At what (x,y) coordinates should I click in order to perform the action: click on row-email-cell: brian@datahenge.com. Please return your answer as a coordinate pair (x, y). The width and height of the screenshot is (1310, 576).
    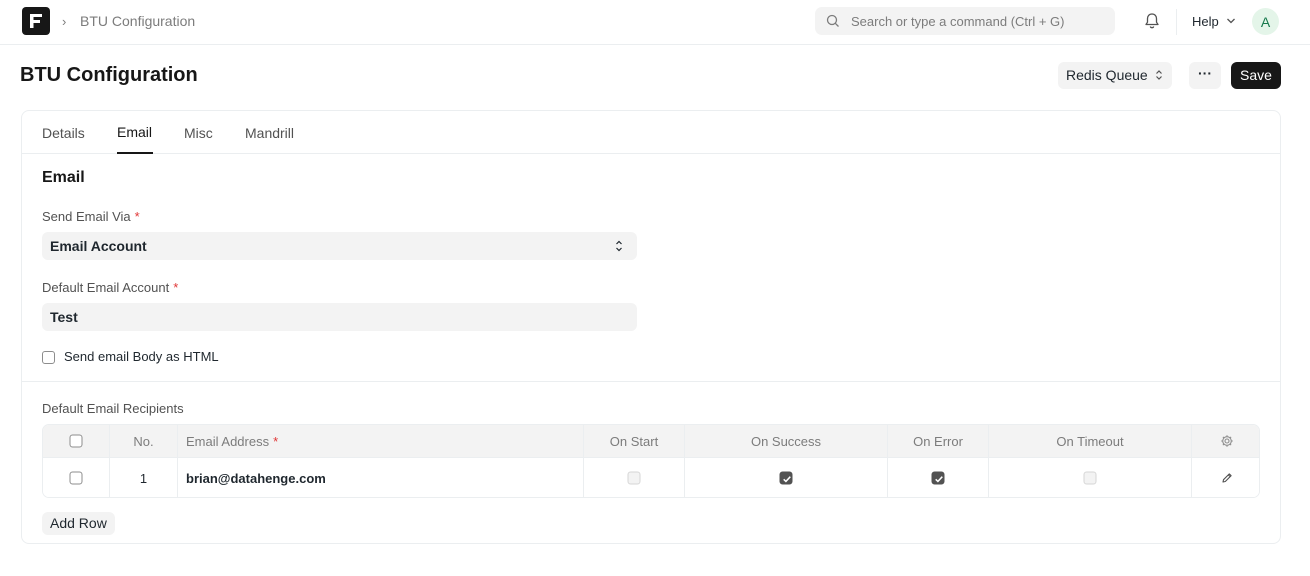
    Looking at the image, I should click on (381, 477).